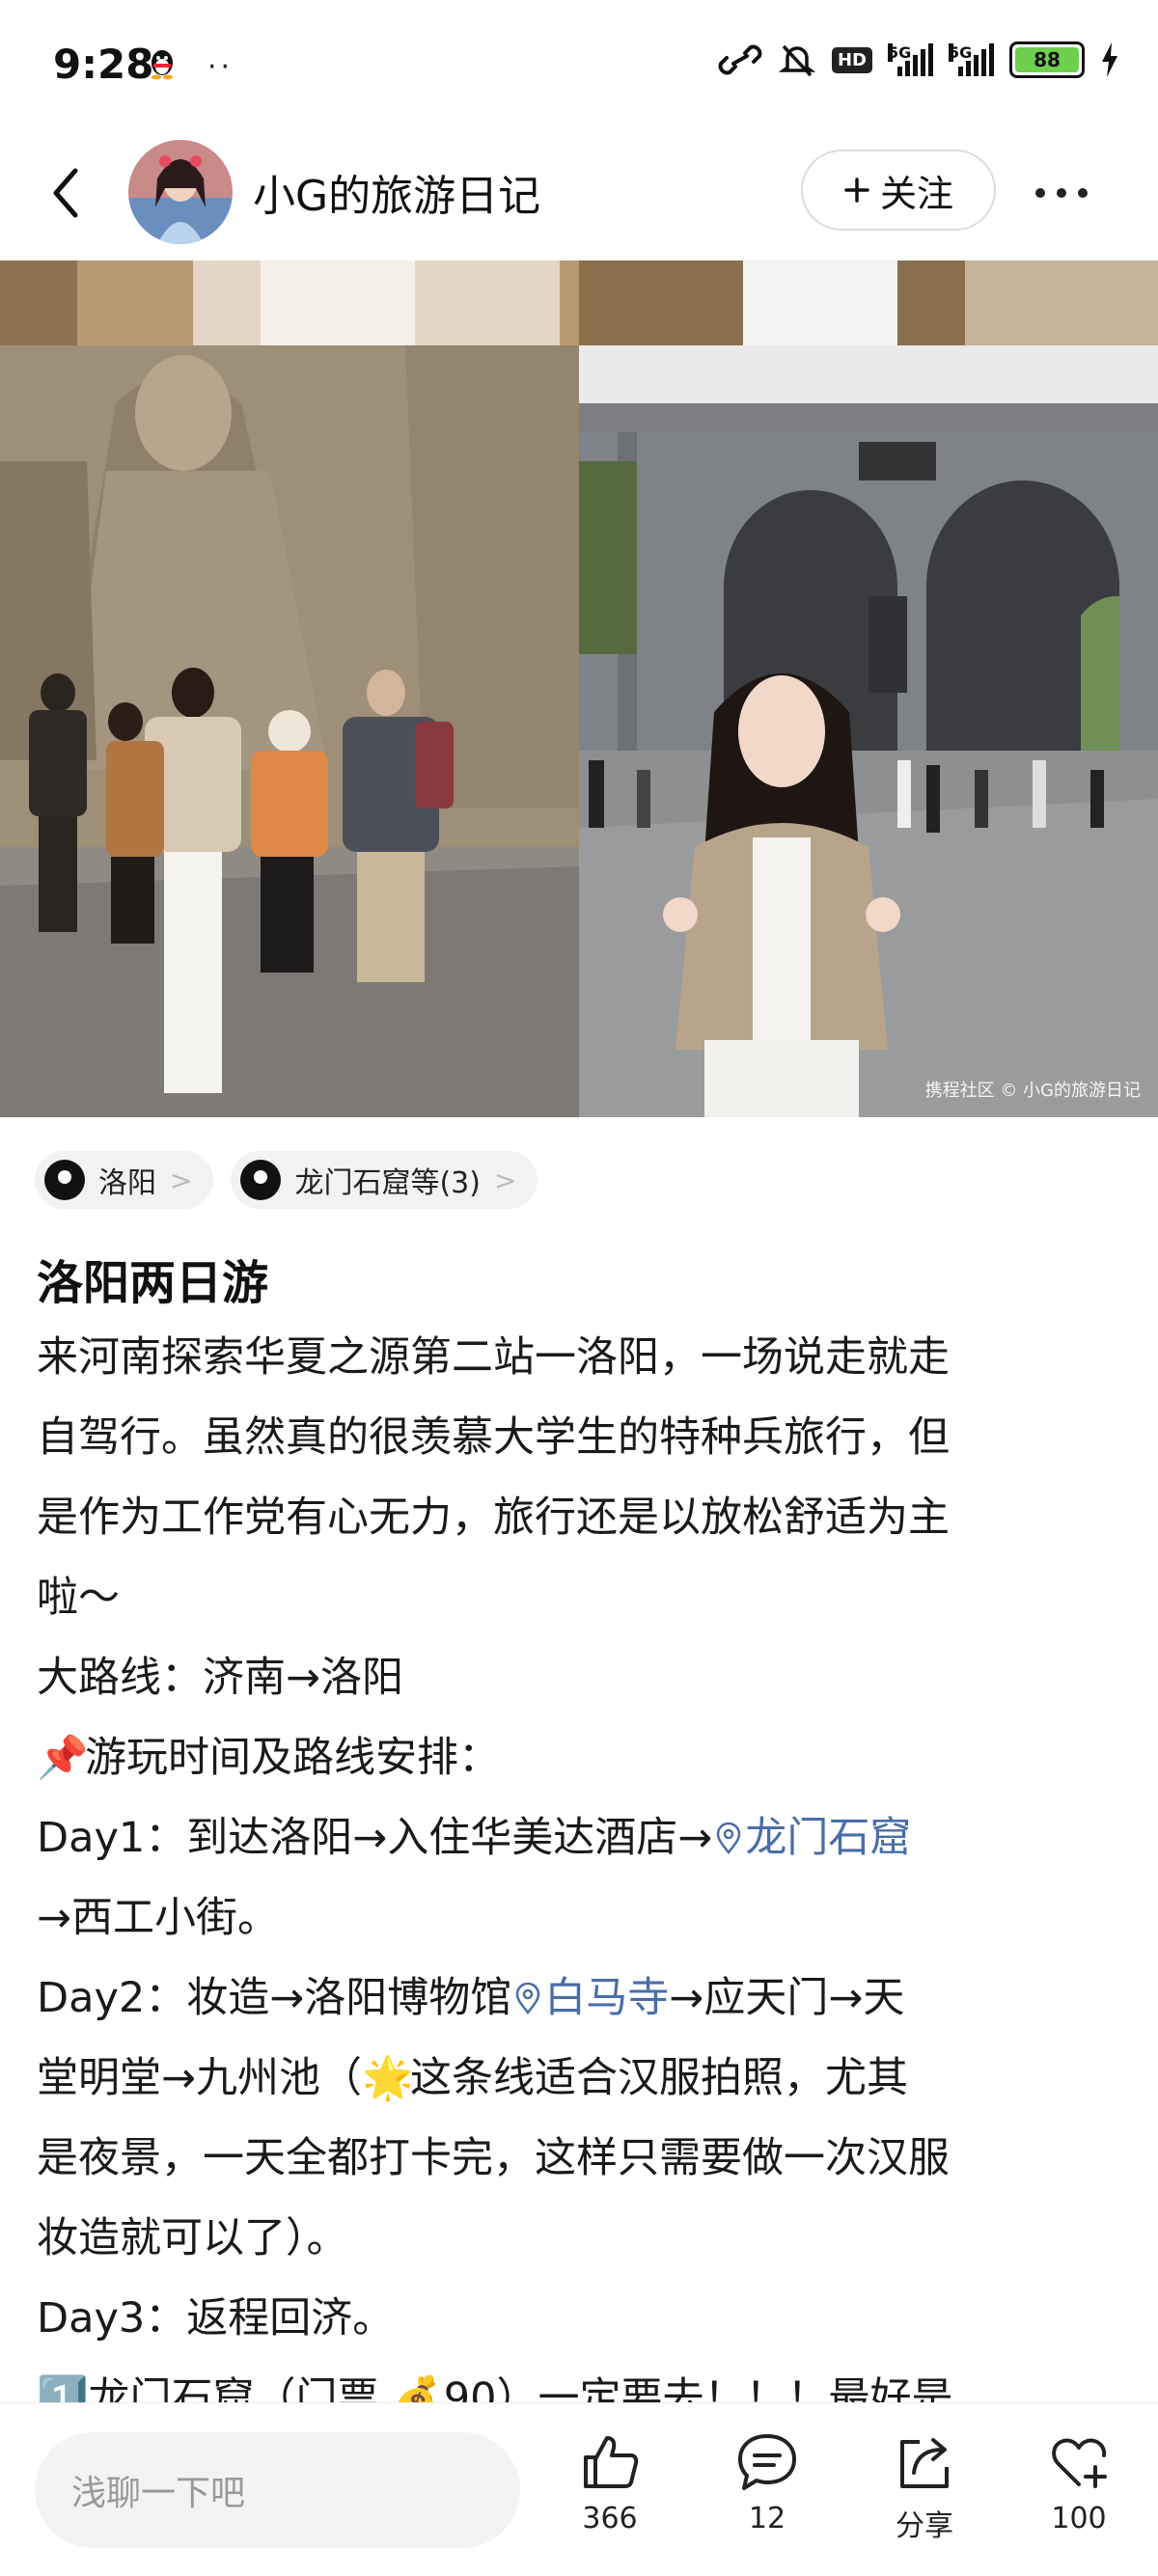 The image size is (1158, 2576). Describe the element at coordinates (493, 1358) in the screenshot. I see `body-line: 来河南探索华夏之源第二站一洛阳，一场说走就走` at that location.